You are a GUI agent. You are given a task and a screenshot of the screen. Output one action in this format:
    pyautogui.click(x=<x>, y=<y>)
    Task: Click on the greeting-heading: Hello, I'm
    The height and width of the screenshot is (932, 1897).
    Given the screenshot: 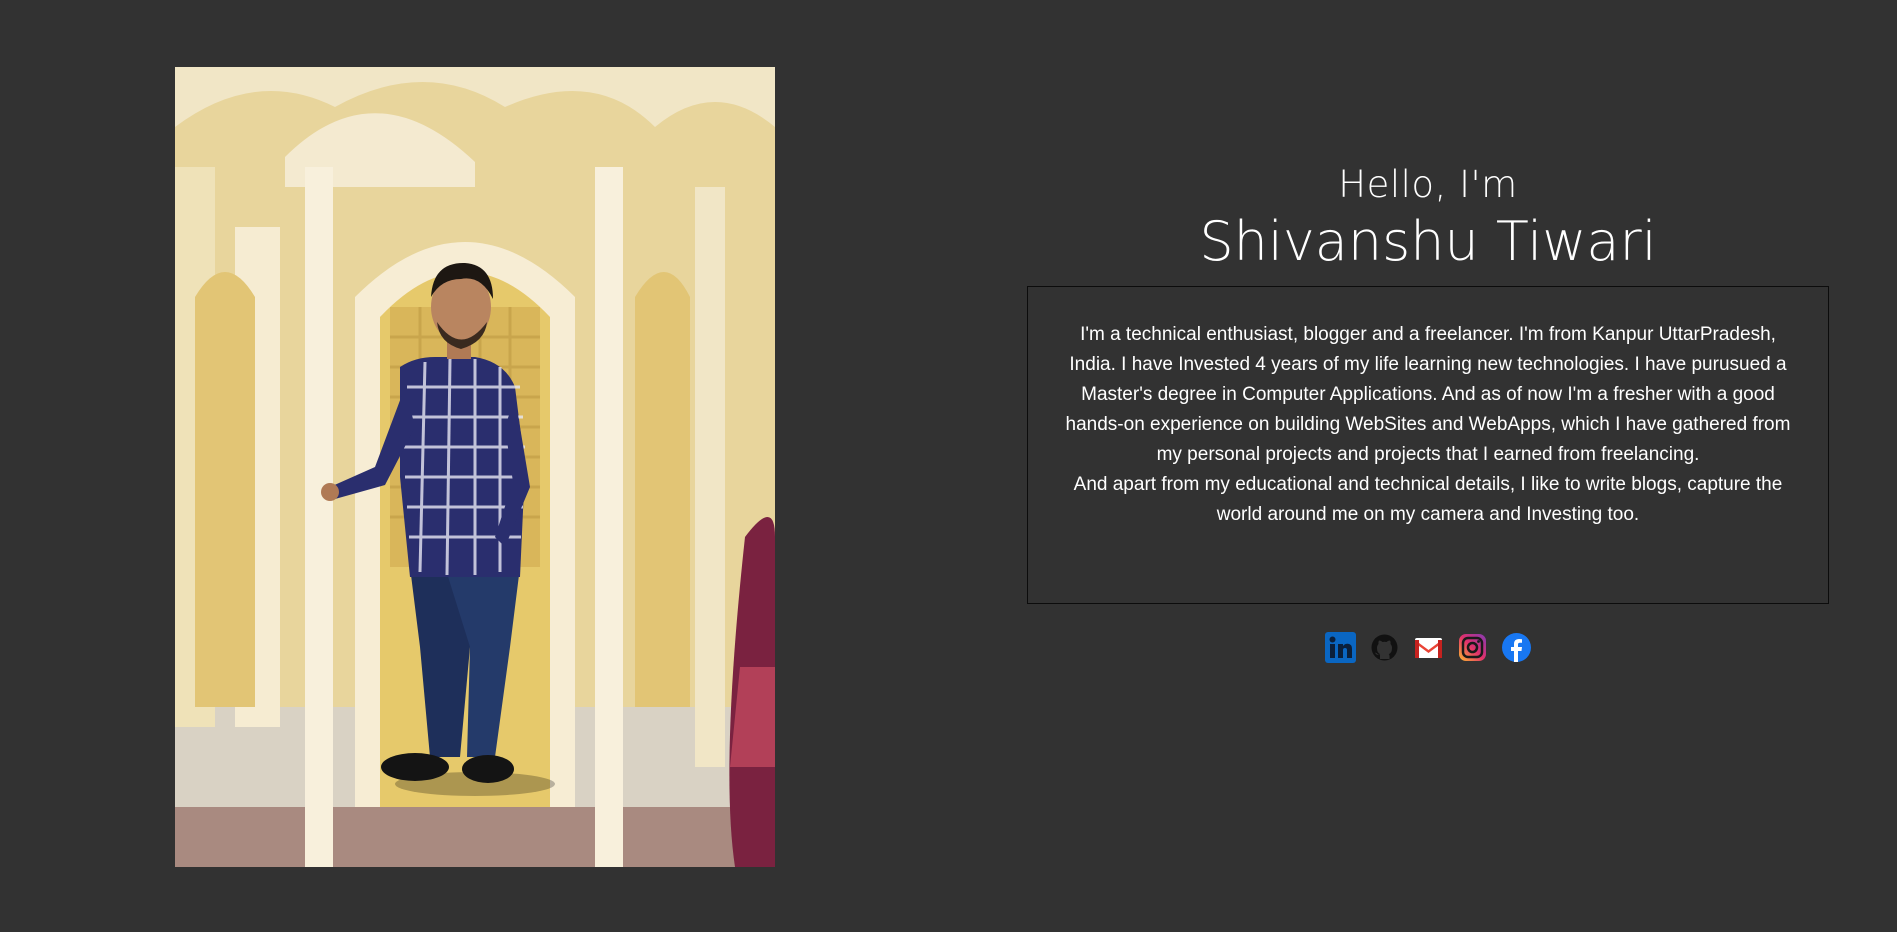 What is the action you would take?
    pyautogui.click(x=1428, y=184)
    